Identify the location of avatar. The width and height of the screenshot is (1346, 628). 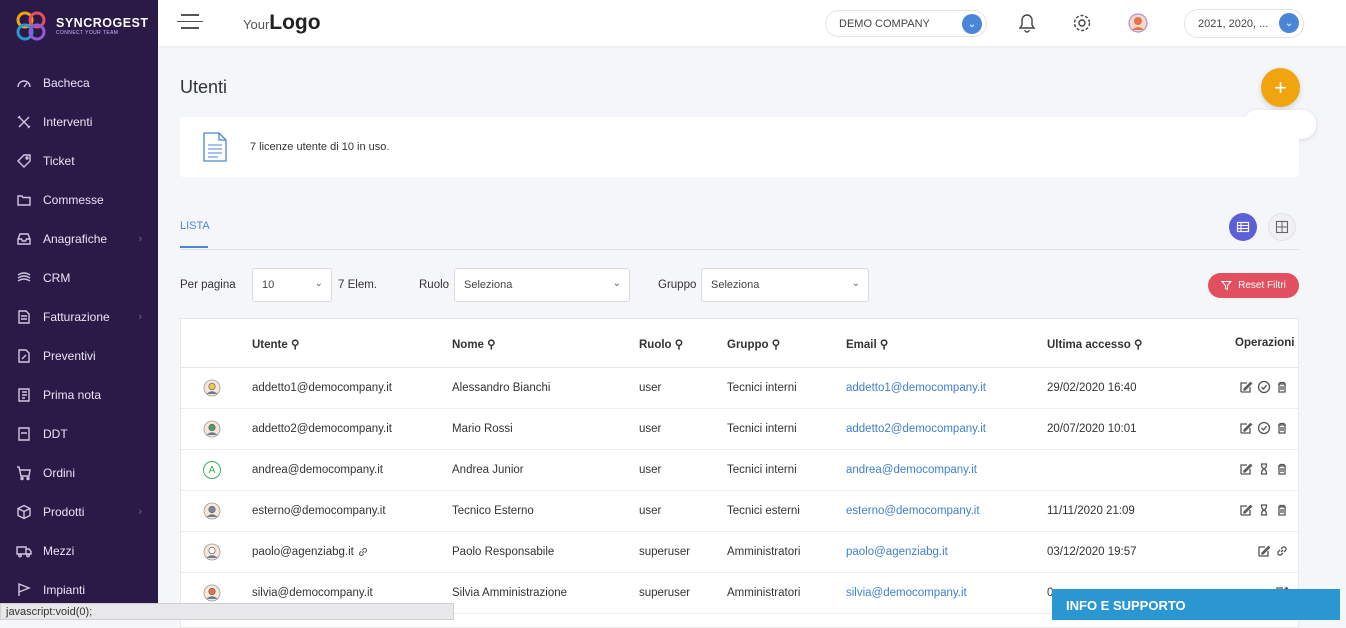
(212, 511).